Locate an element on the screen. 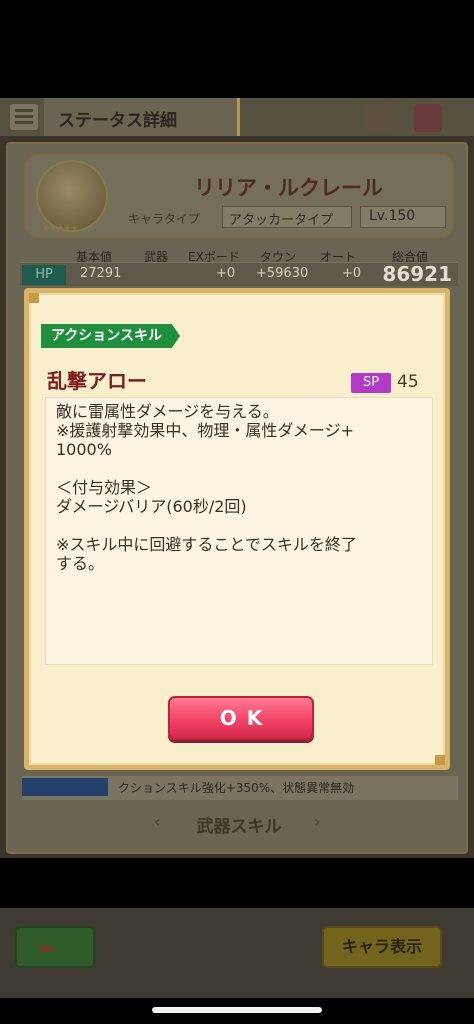  hp-auto-value: +0 is located at coordinates (352, 273).